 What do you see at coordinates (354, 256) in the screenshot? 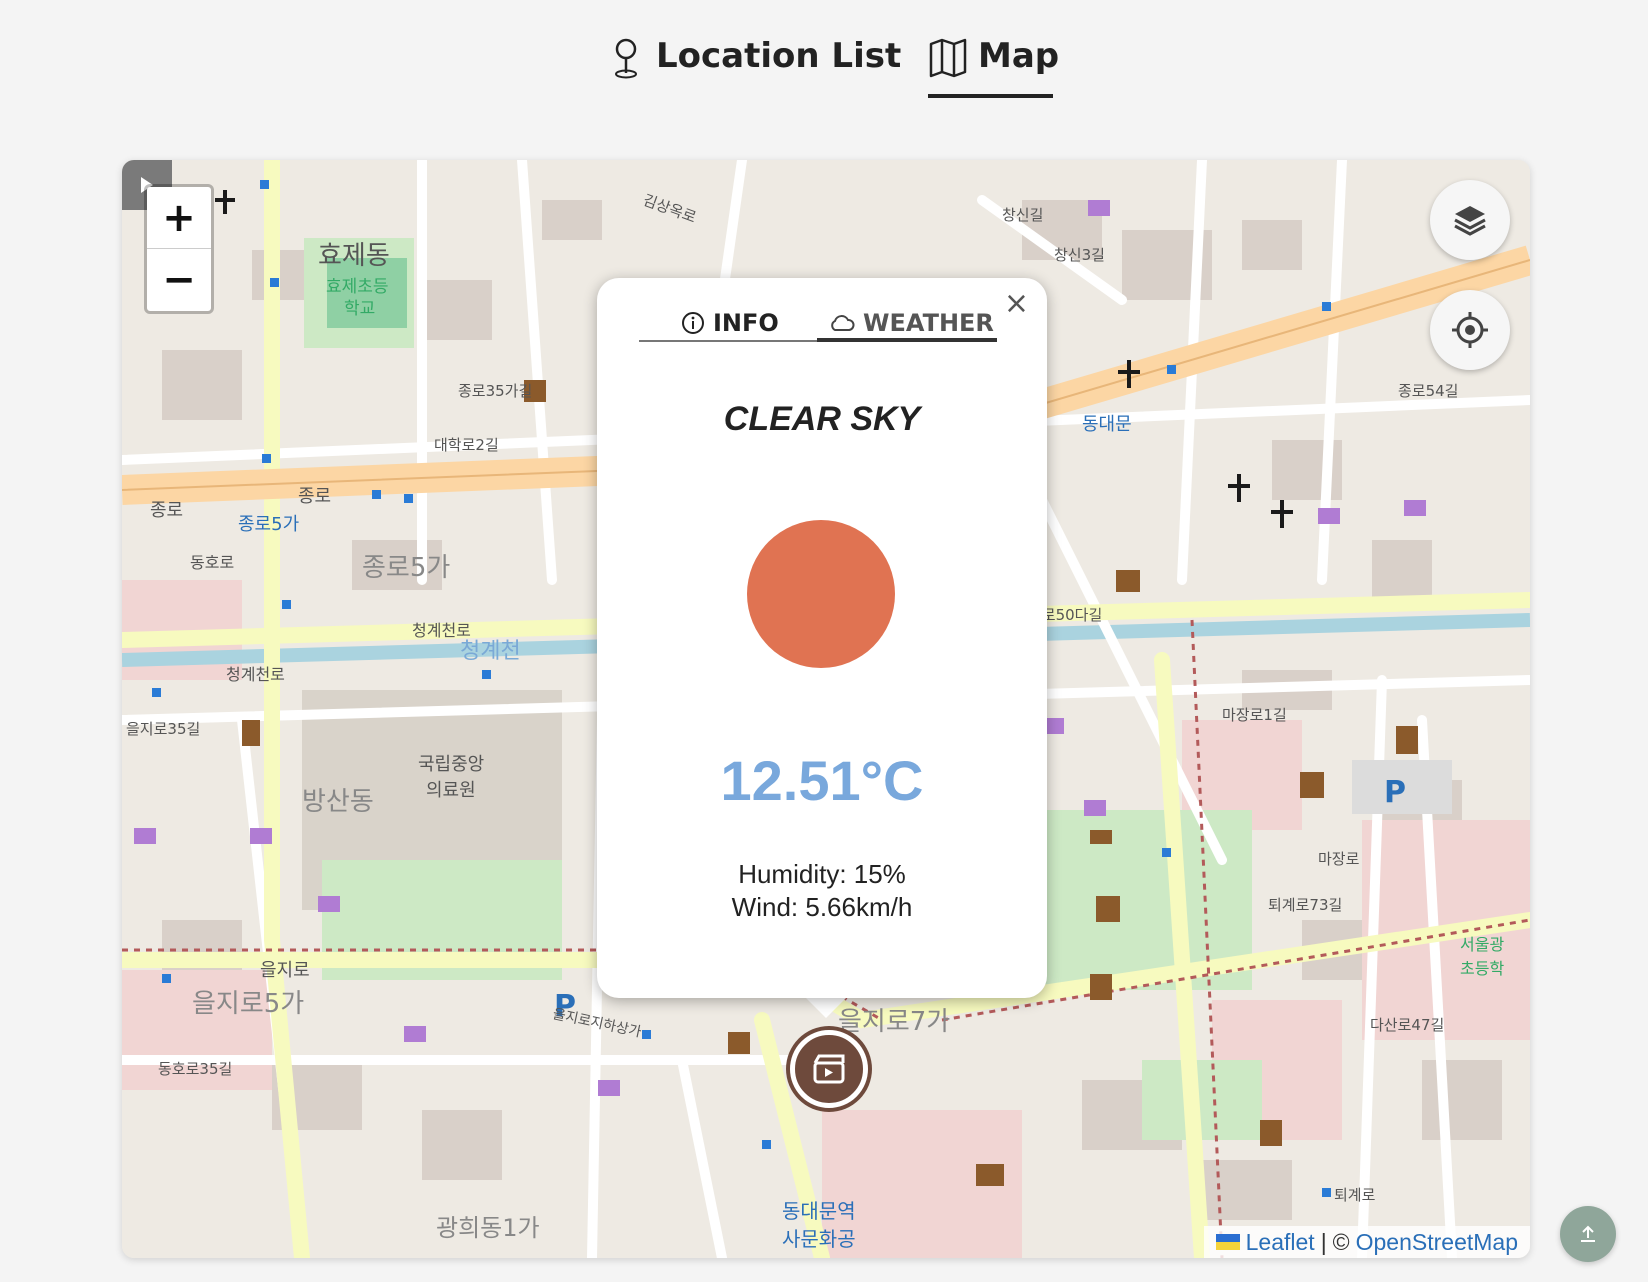
I see `map-label: 효제동` at bounding box center [354, 256].